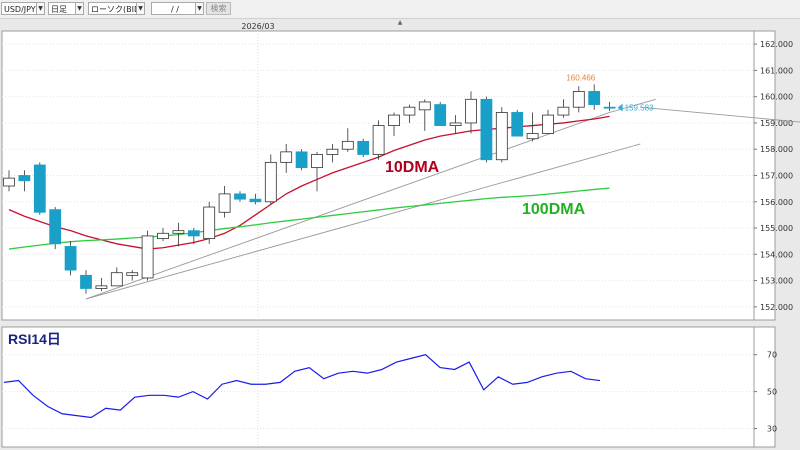  What do you see at coordinates (776, 307) in the screenshot?
I see `price-tick-label: 152.000` at bounding box center [776, 307].